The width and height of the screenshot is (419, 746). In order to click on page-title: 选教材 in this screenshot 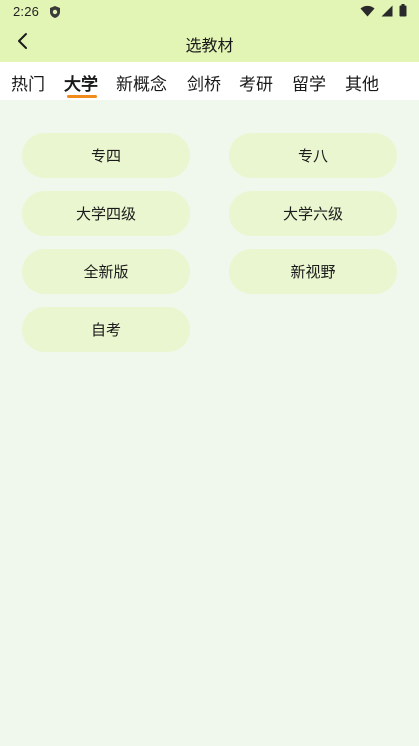, I will do `click(209, 45)`.